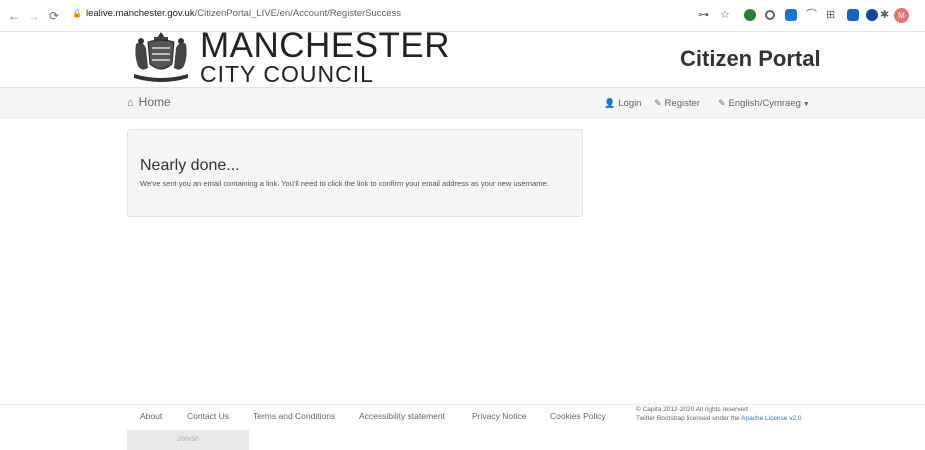  Describe the element at coordinates (811, 15) in the screenshot. I see `extension-wave-icon: ⌒` at that location.